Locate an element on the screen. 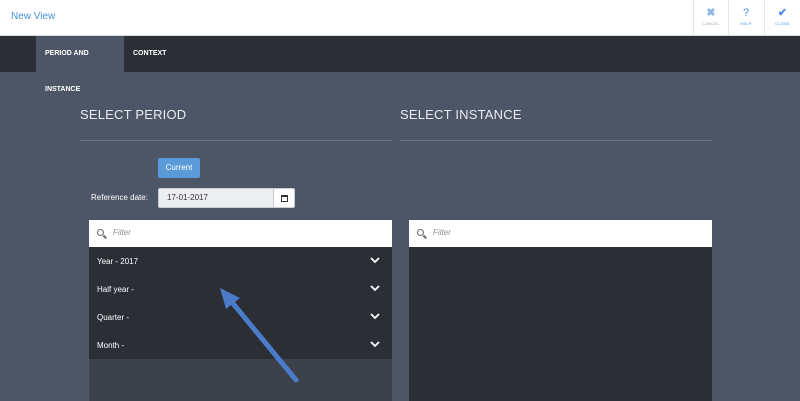 The image size is (800, 401). help-button: ? HELP is located at coordinates (745, 17).